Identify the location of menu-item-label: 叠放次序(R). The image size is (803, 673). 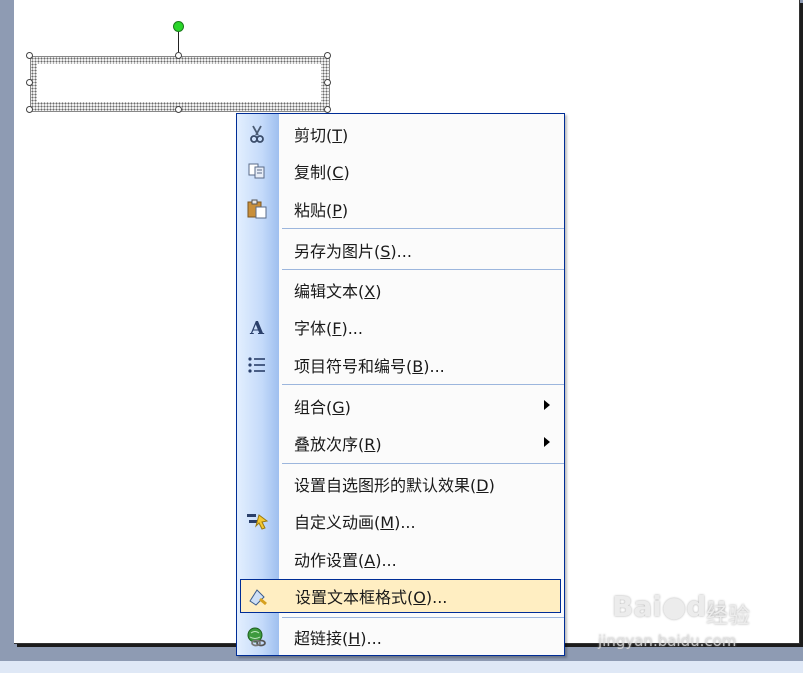
(338, 444).